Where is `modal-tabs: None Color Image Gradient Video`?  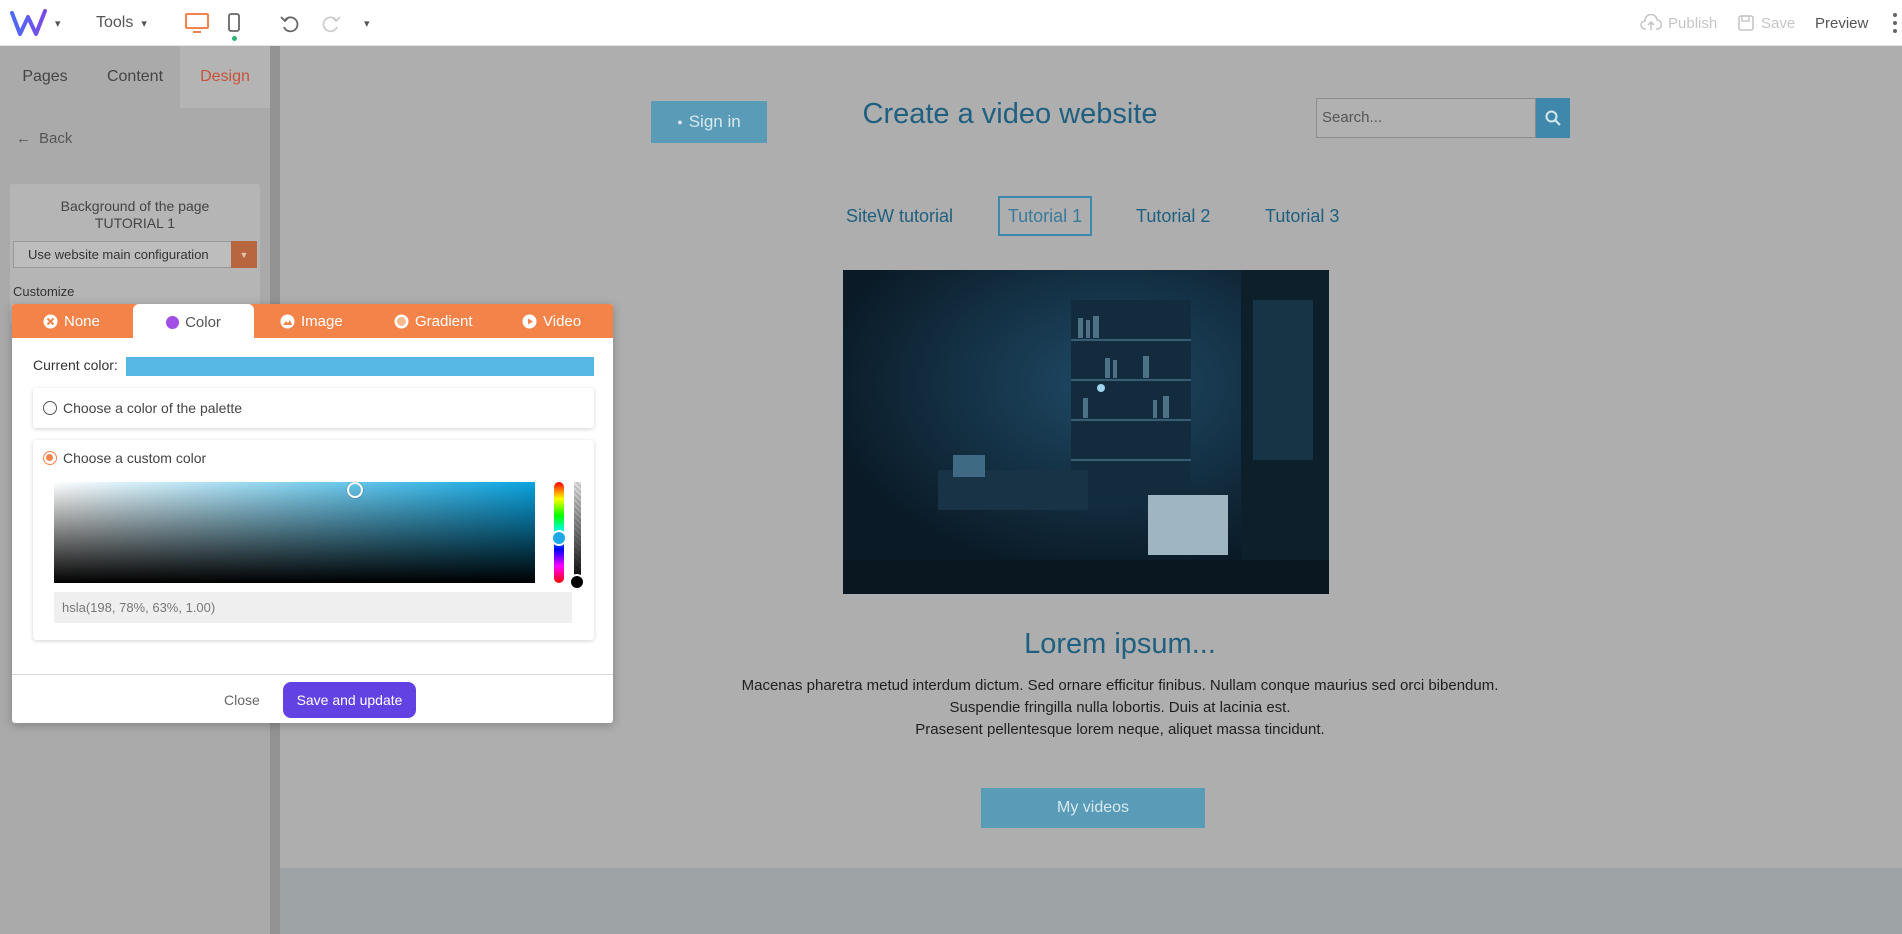 modal-tabs: None Color Image Gradient Video is located at coordinates (312, 322).